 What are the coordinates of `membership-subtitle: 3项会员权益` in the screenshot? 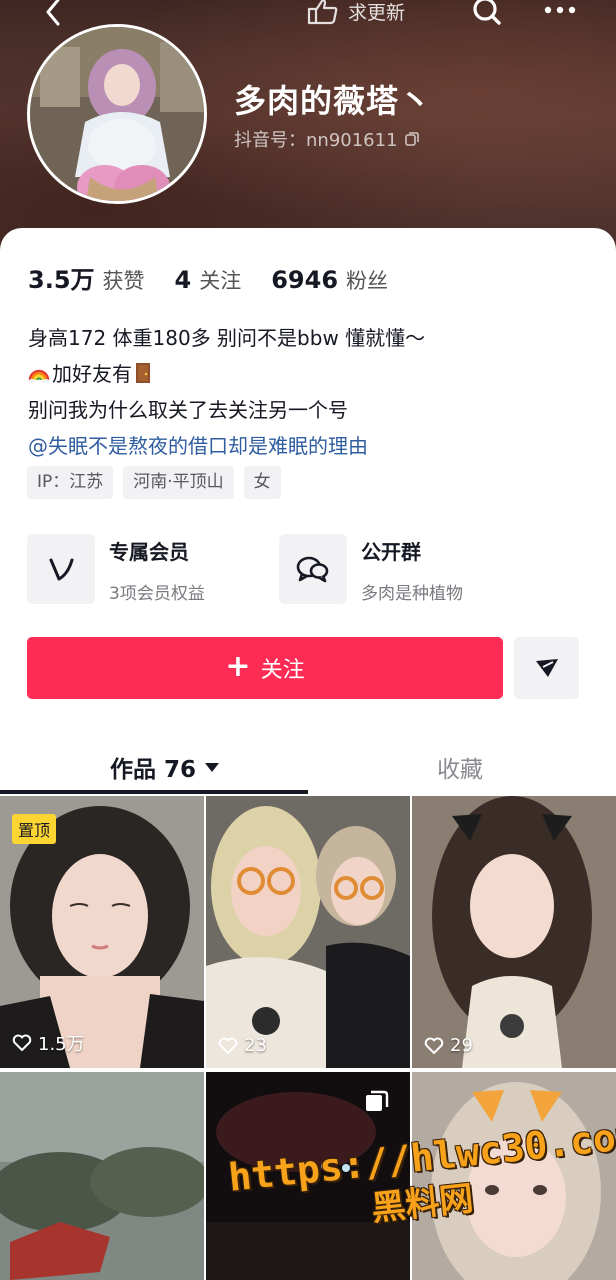 It's located at (157, 594).